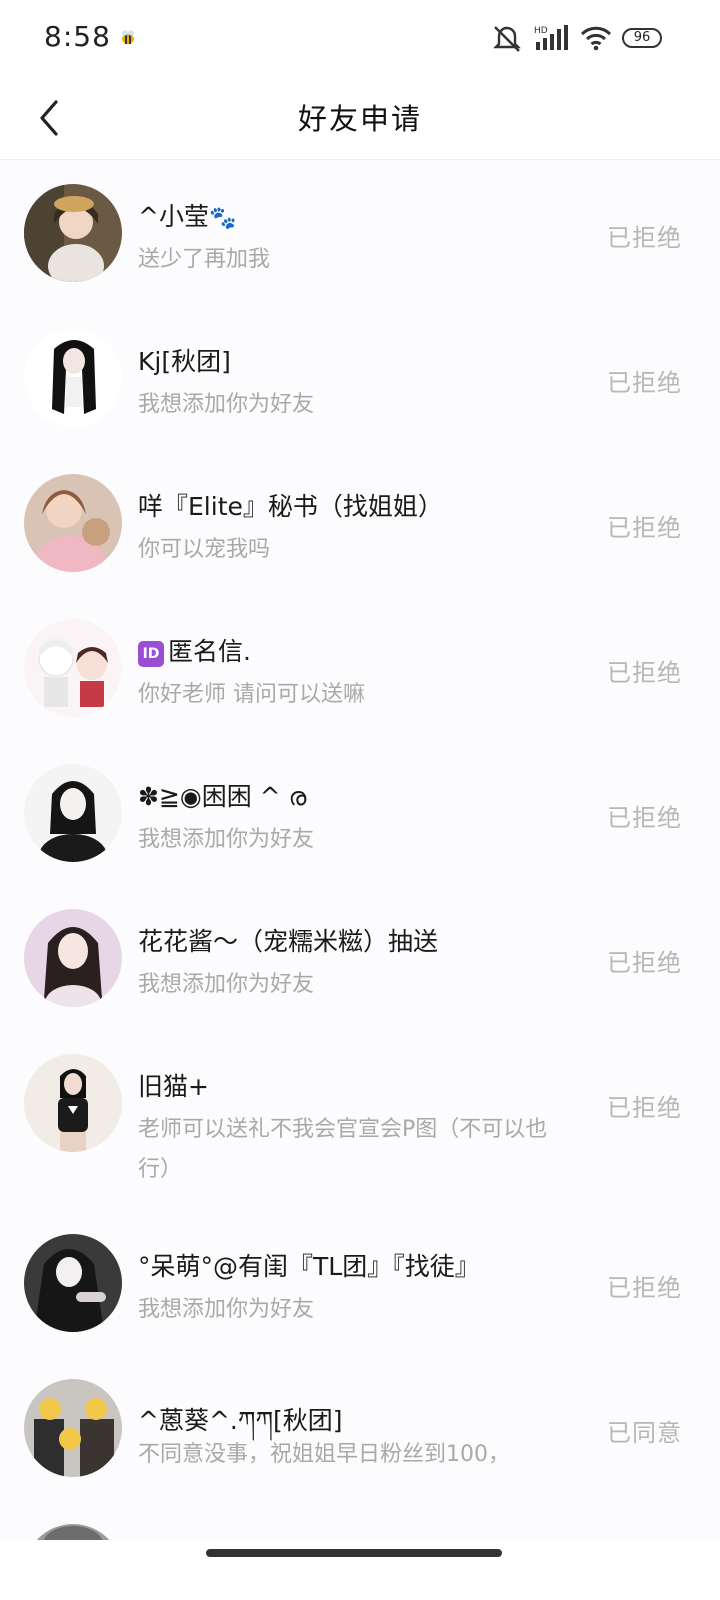 The height and width of the screenshot is (1600, 720). What do you see at coordinates (596, 38) in the screenshot?
I see `wifi-icon` at bounding box center [596, 38].